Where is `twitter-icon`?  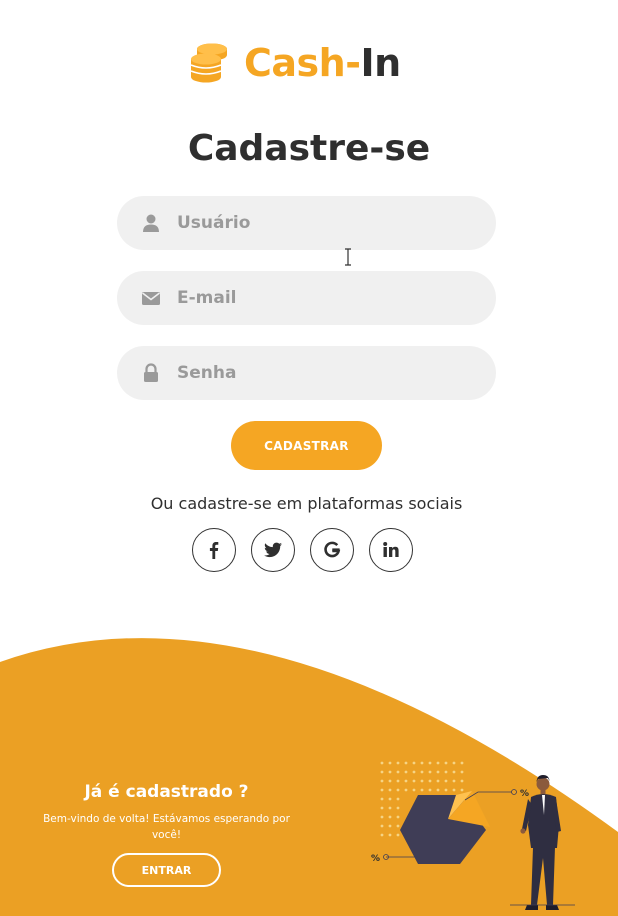
twitter-icon is located at coordinates (273, 550).